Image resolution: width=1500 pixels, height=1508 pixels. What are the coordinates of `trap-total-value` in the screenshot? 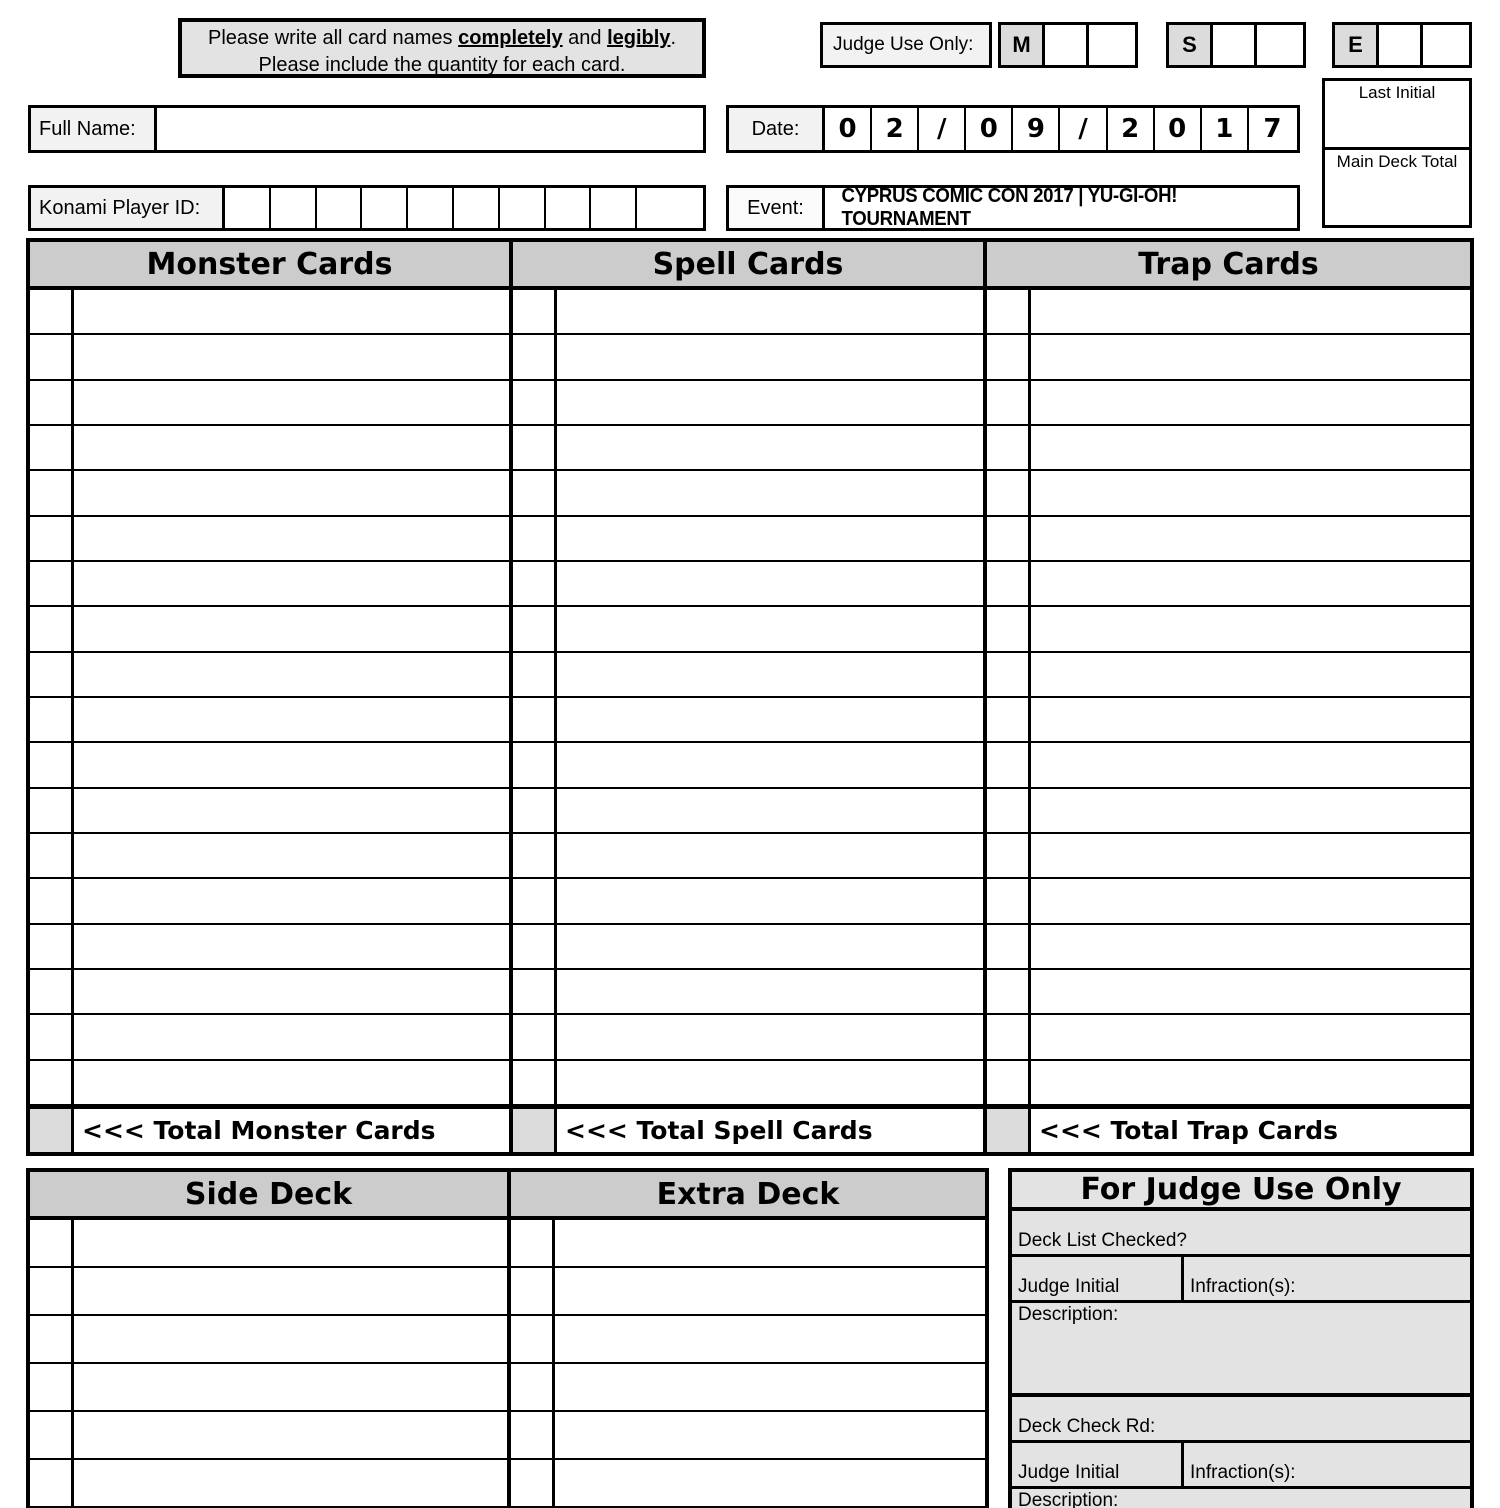 It's located at (1009, 1130).